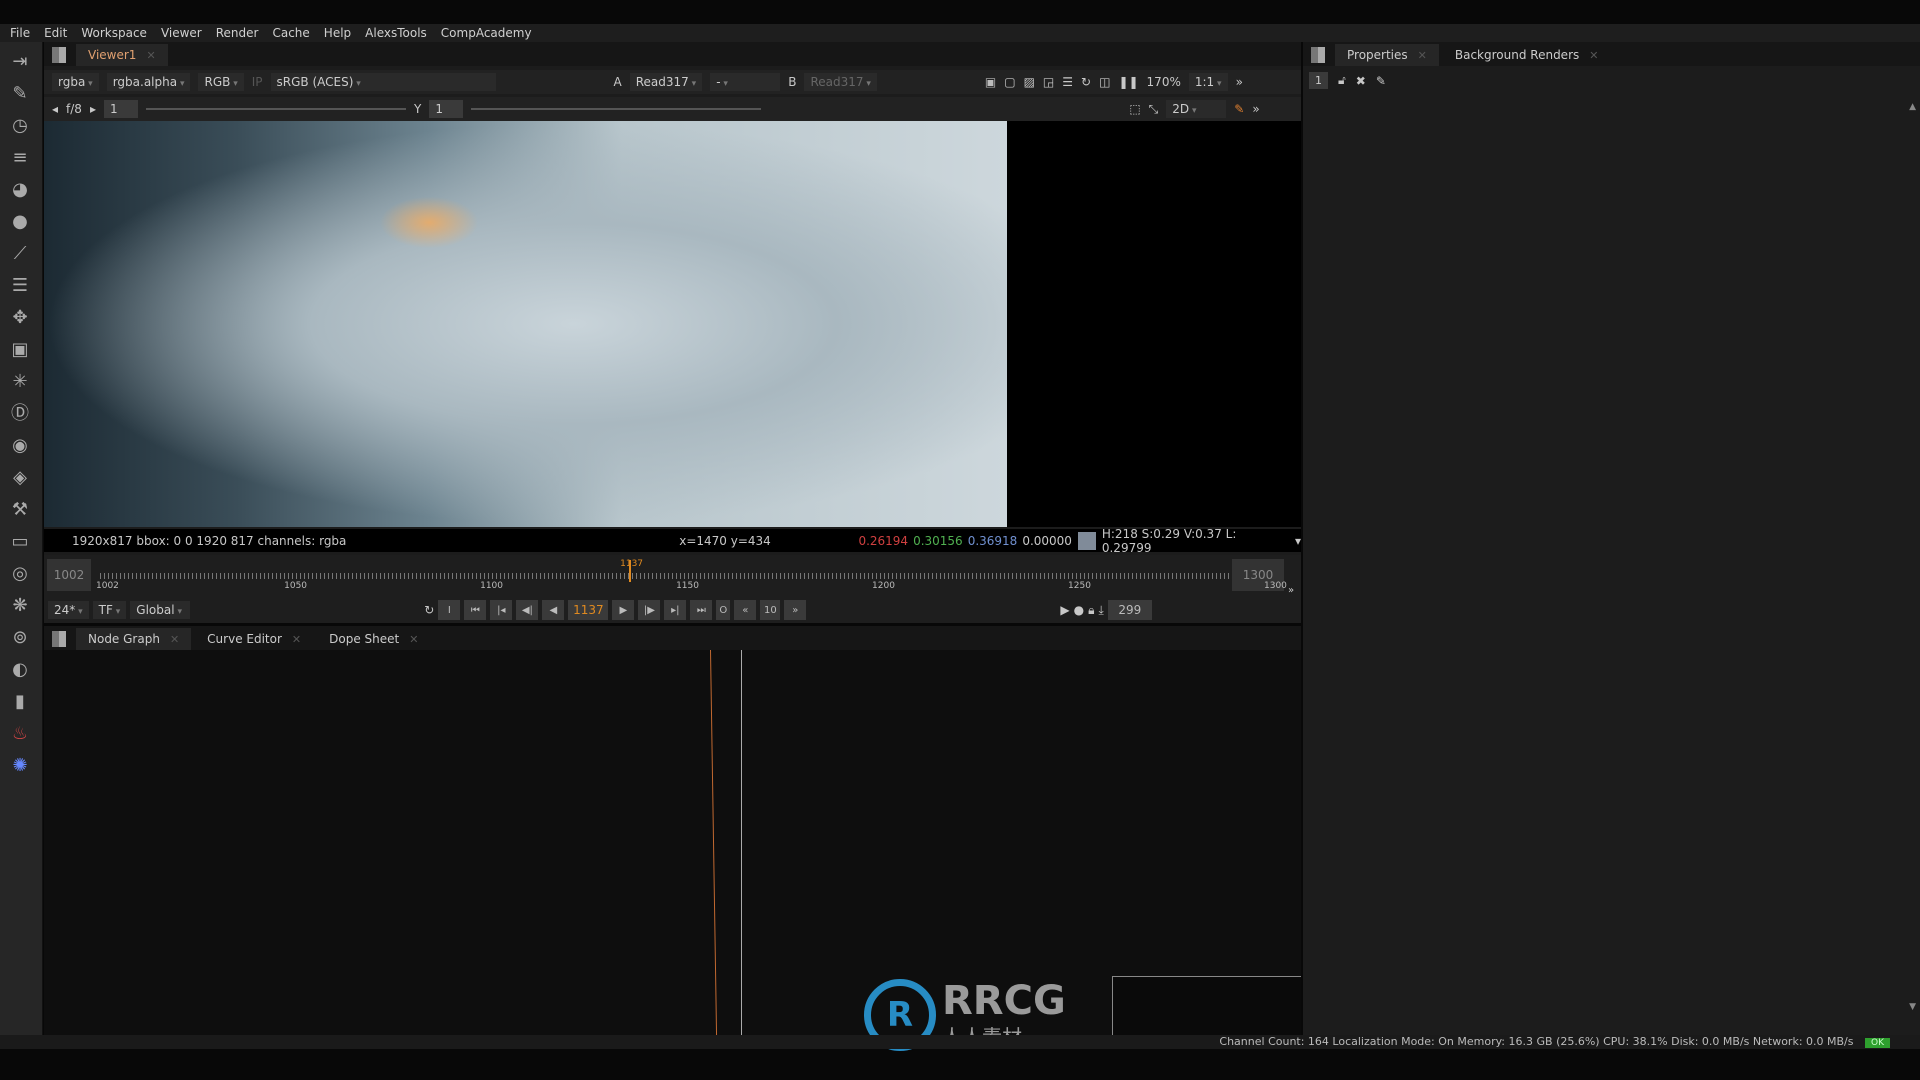 This screenshot has height=1080, width=1920. I want to click on next-frame-icon: |▶, so click(649, 610).